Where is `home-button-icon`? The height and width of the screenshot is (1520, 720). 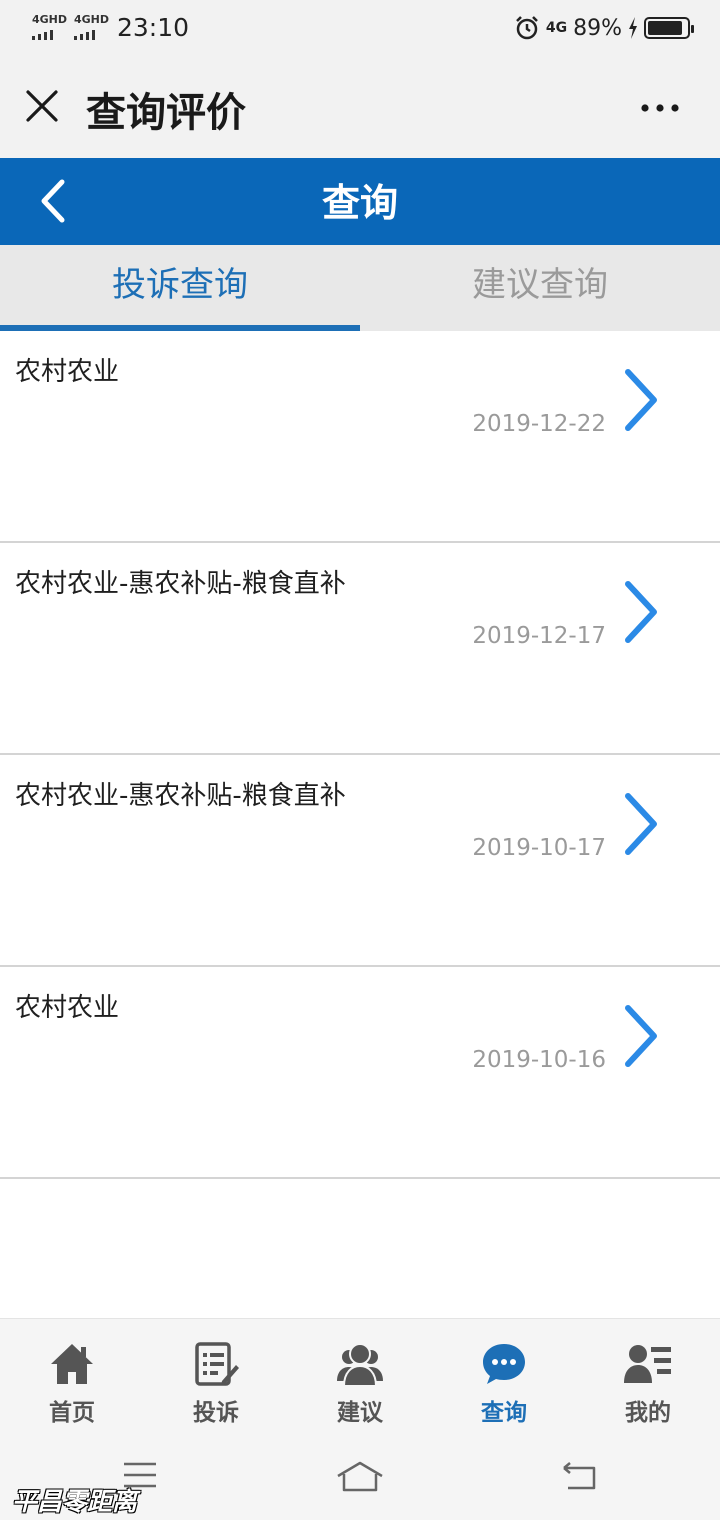 home-button-icon is located at coordinates (360, 1477).